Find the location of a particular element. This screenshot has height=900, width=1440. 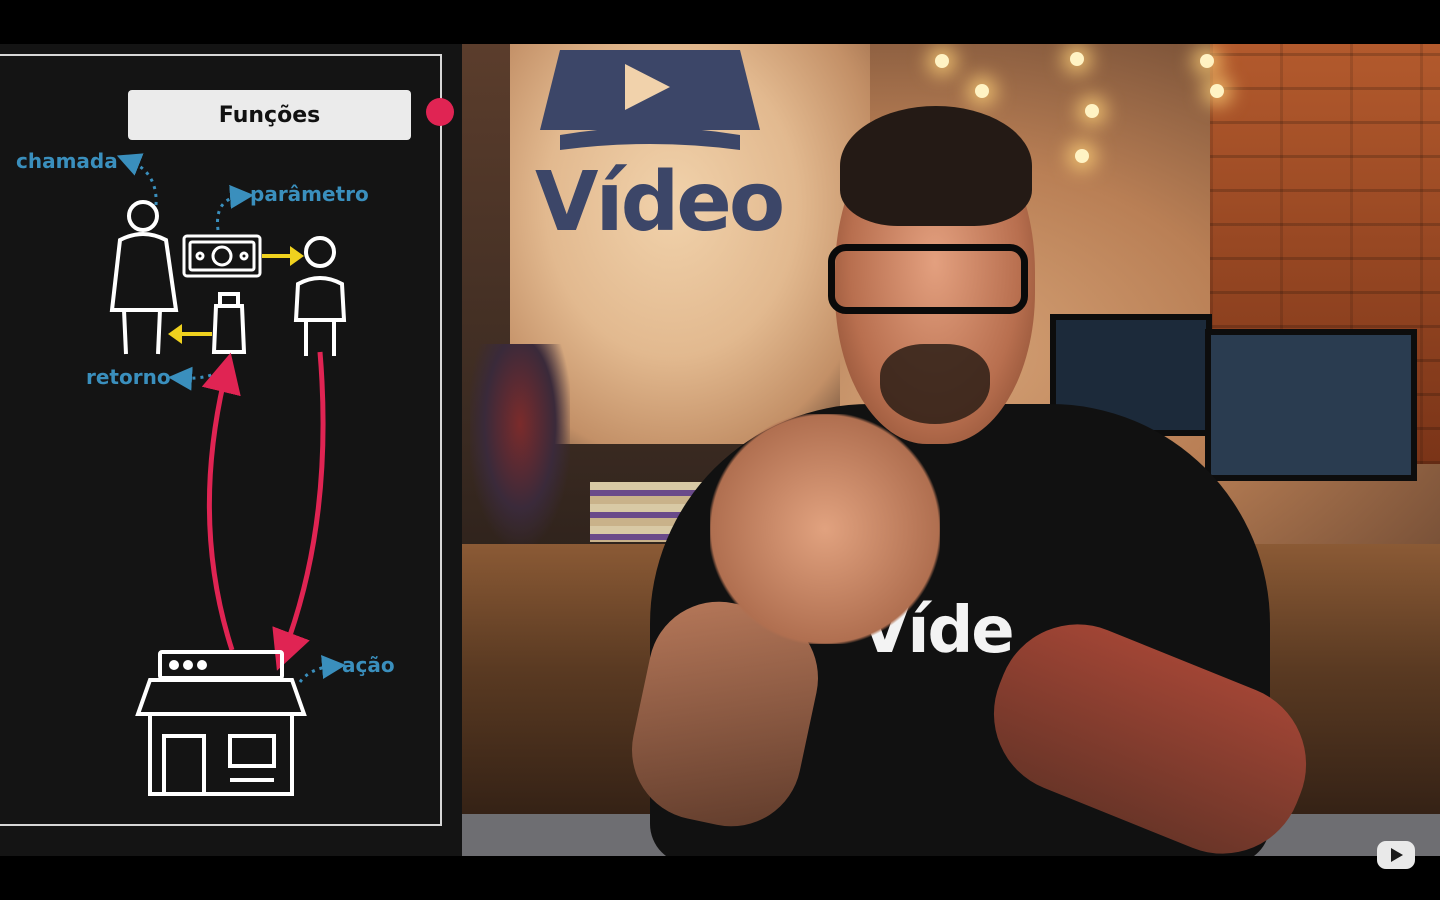

woman-icon is located at coordinates (144, 277).